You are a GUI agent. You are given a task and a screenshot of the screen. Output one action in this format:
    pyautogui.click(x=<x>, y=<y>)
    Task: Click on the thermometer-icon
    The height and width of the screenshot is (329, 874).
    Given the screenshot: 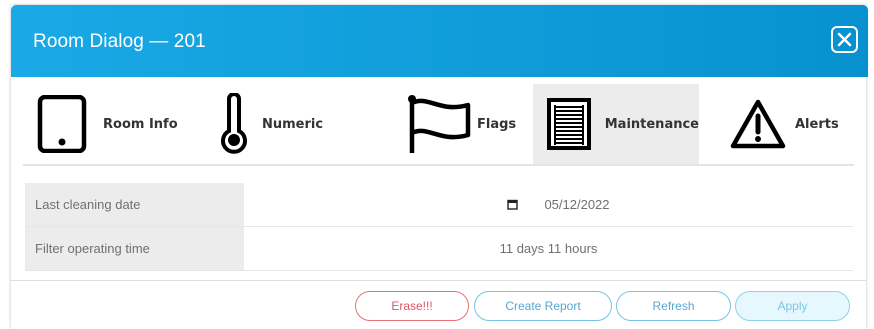 What is the action you would take?
    pyautogui.click(x=234, y=124)
    